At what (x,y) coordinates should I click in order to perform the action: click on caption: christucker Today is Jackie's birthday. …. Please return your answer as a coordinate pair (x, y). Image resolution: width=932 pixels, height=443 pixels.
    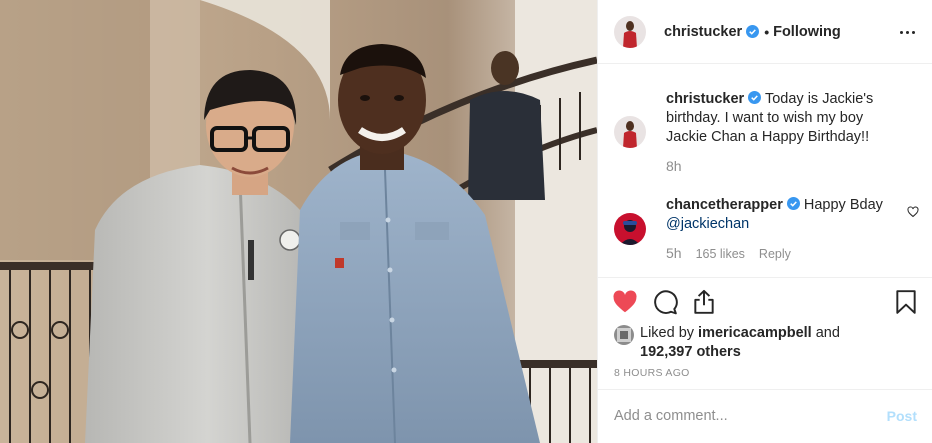
    Looking at the image, I should click on (766, 135).